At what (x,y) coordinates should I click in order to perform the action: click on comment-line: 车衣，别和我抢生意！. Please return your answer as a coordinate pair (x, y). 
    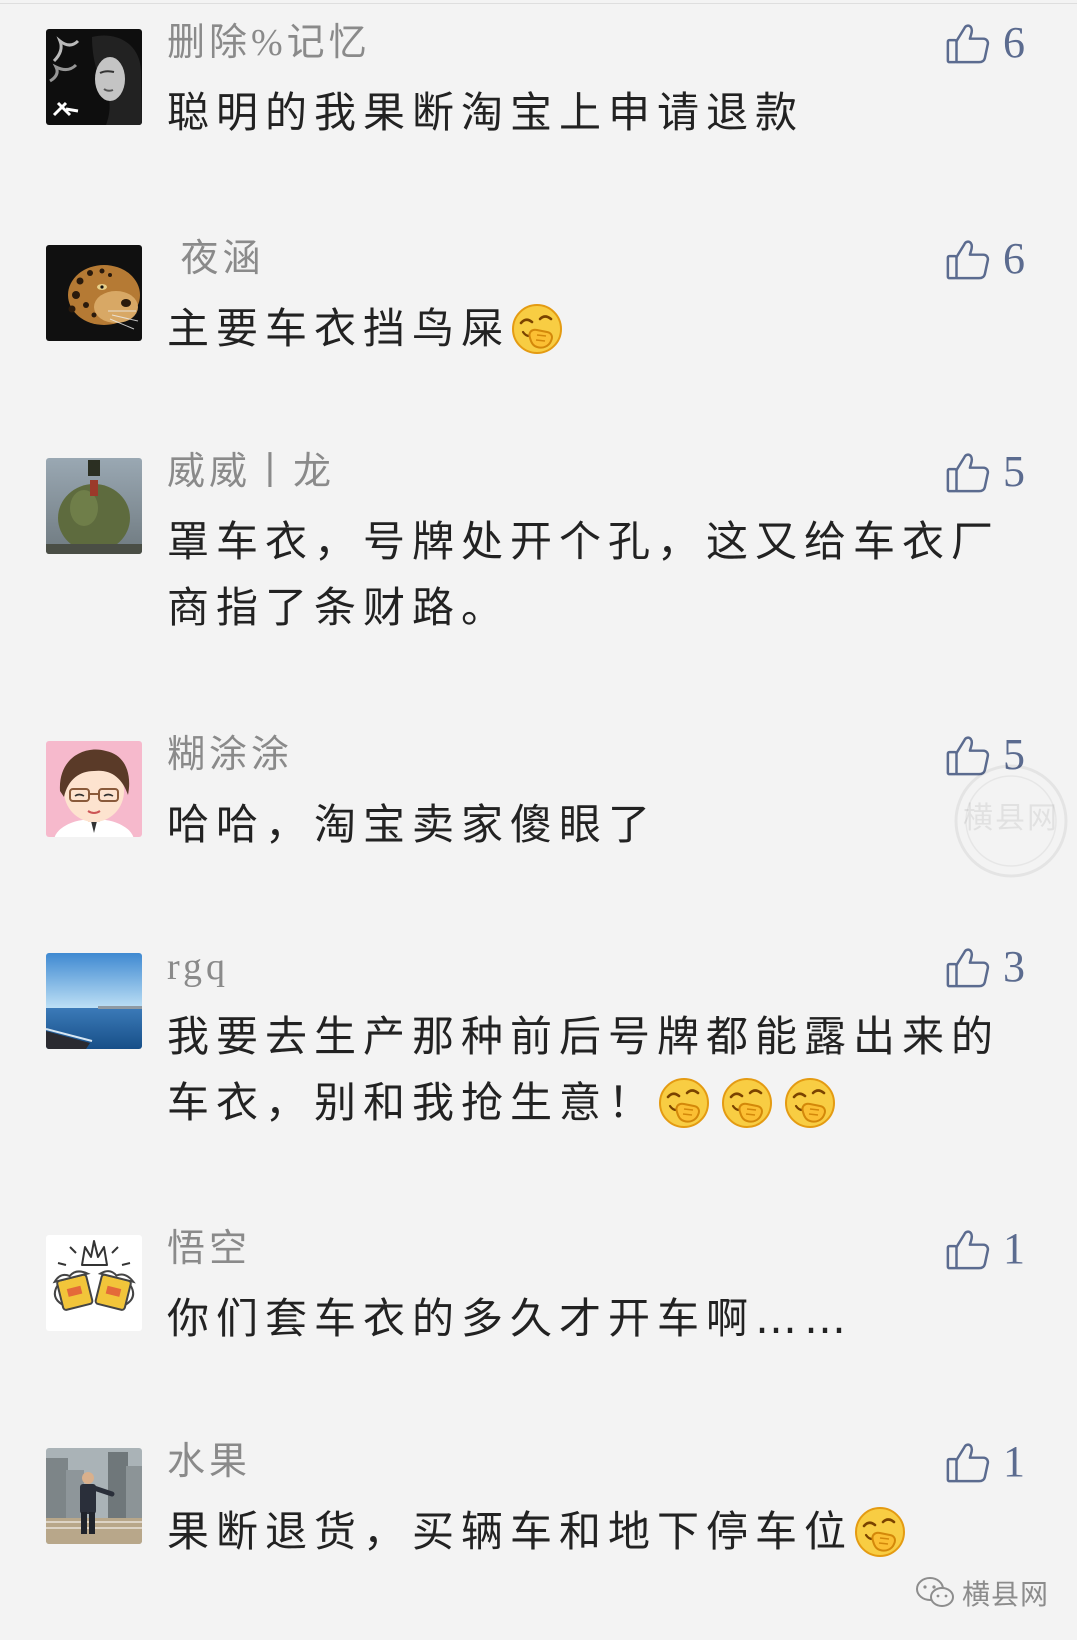
    Looking at the image, I should click on (583, 1103).